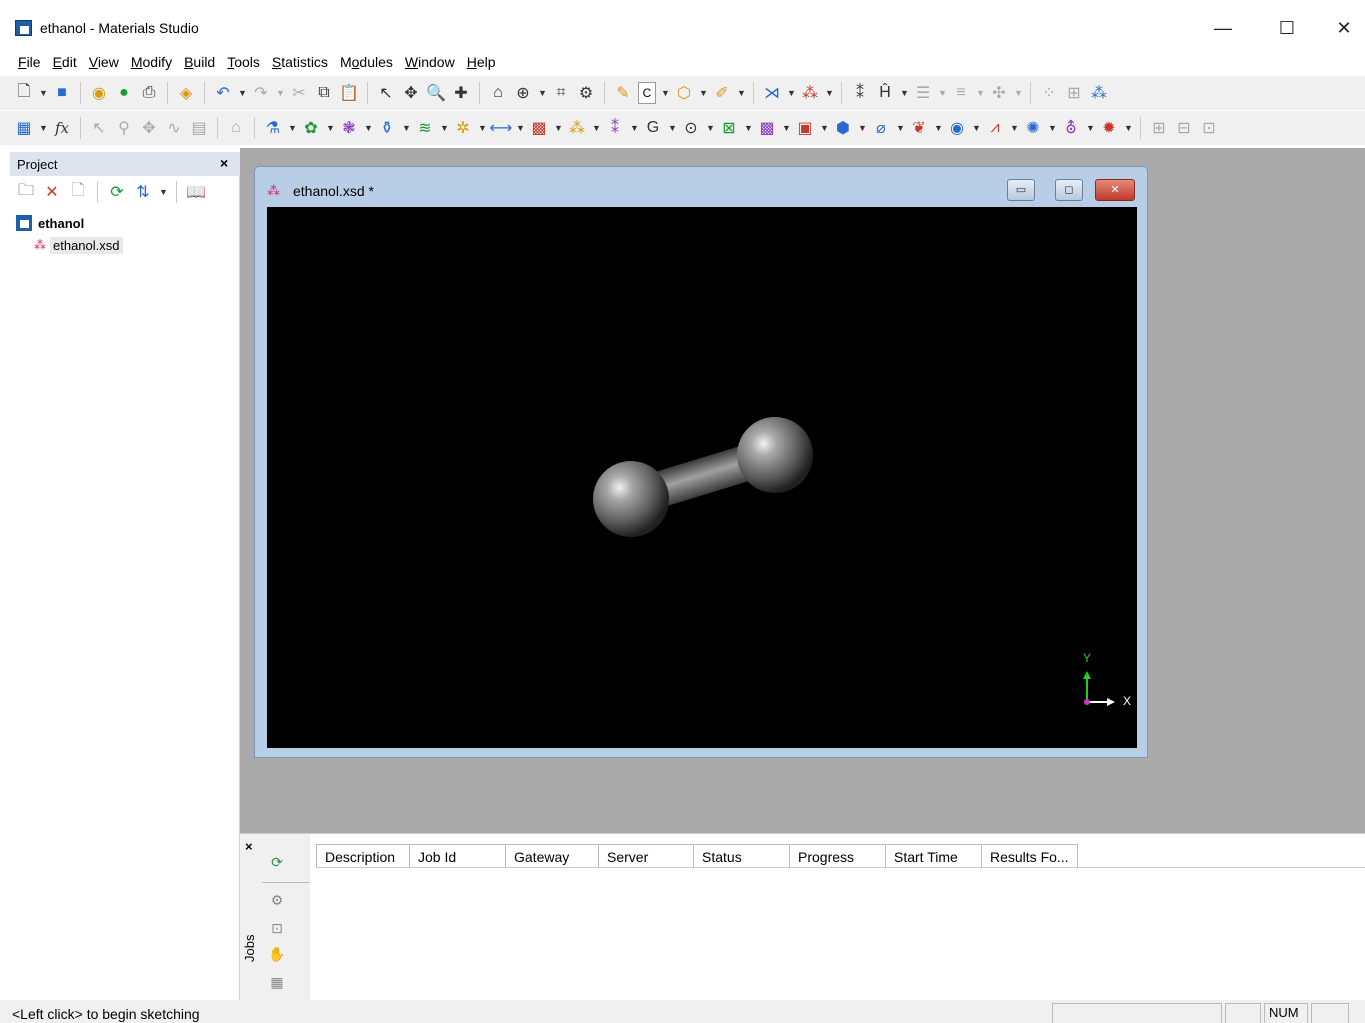 This screenshot has height=1023, width=1365. I want to click on module-sorption-icon: ⌀, so click(881, 128).